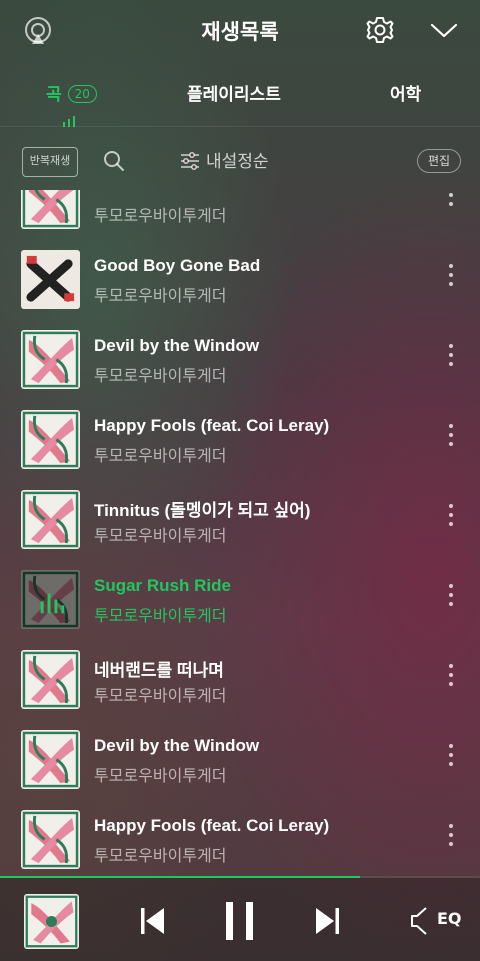 Image resolution: width=480 pixels, height=961 pixels. Describe the element at coordinates (82, 94) in the screenshot. I see `song-count-badge: 20` at that location.